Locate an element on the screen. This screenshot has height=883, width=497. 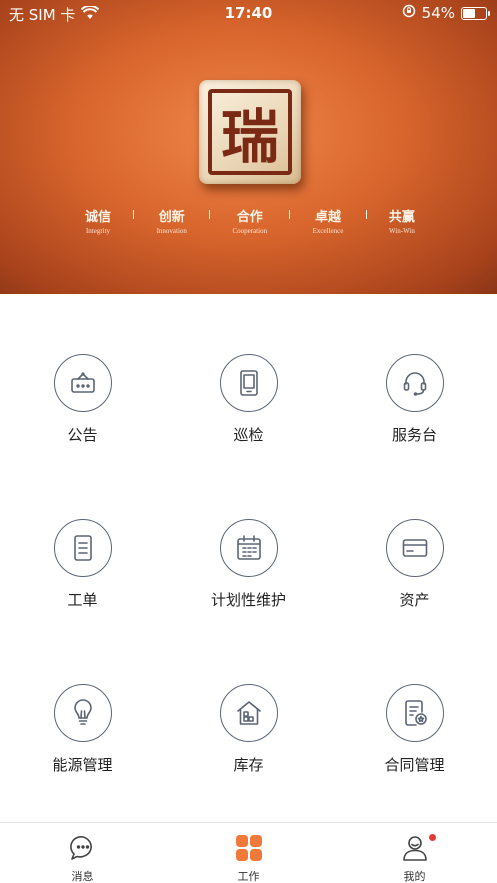
menu-item-label: 库存 is located at coordinates (248, 765).